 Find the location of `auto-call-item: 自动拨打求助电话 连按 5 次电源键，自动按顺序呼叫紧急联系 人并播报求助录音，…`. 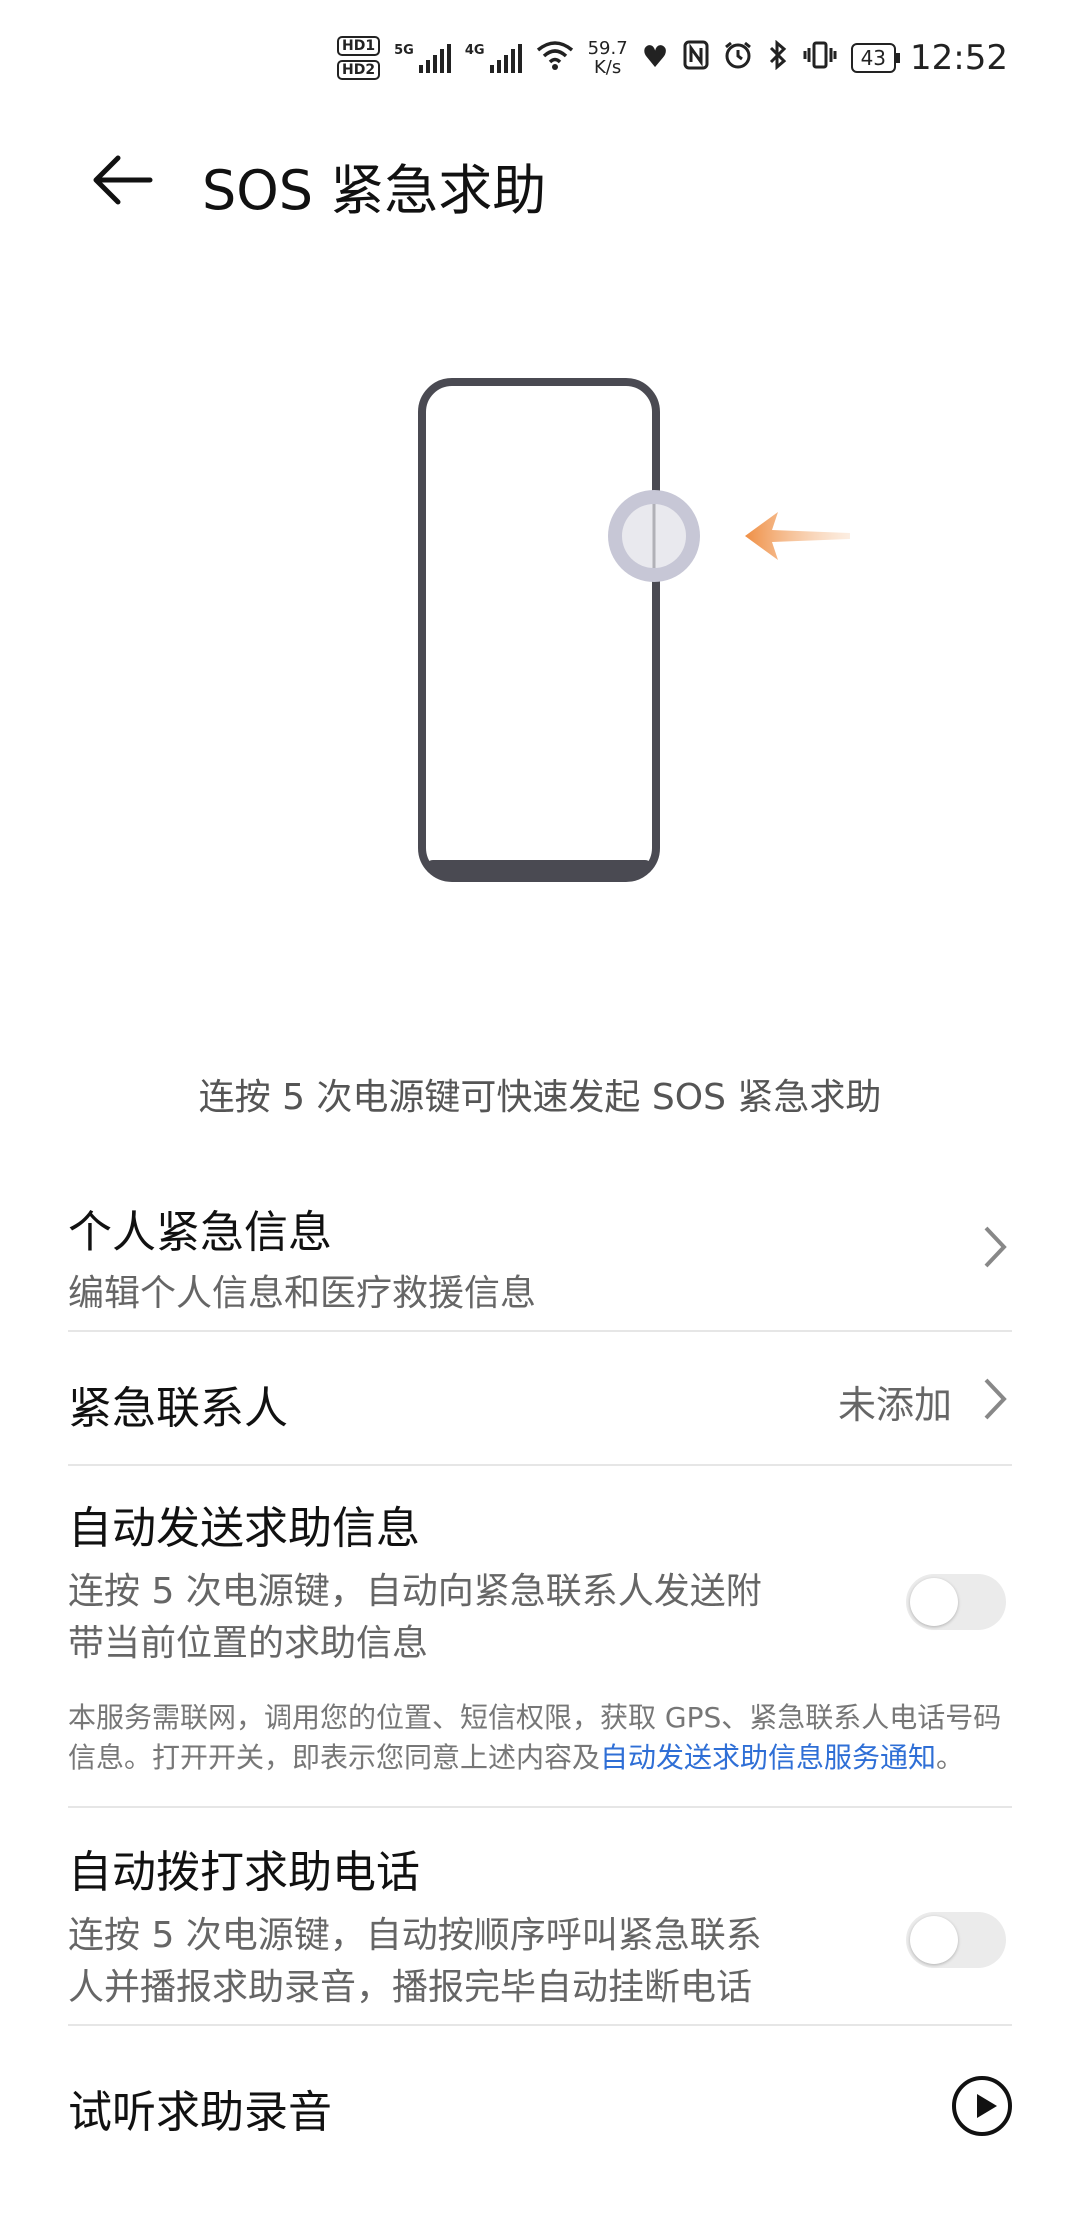

auto-call-item: 自动拨打求助电话 连按 5 次电源键，自动按顺序呼叫紧急联系 人并播报求助录音，… is located at coordinates (540, 1916).